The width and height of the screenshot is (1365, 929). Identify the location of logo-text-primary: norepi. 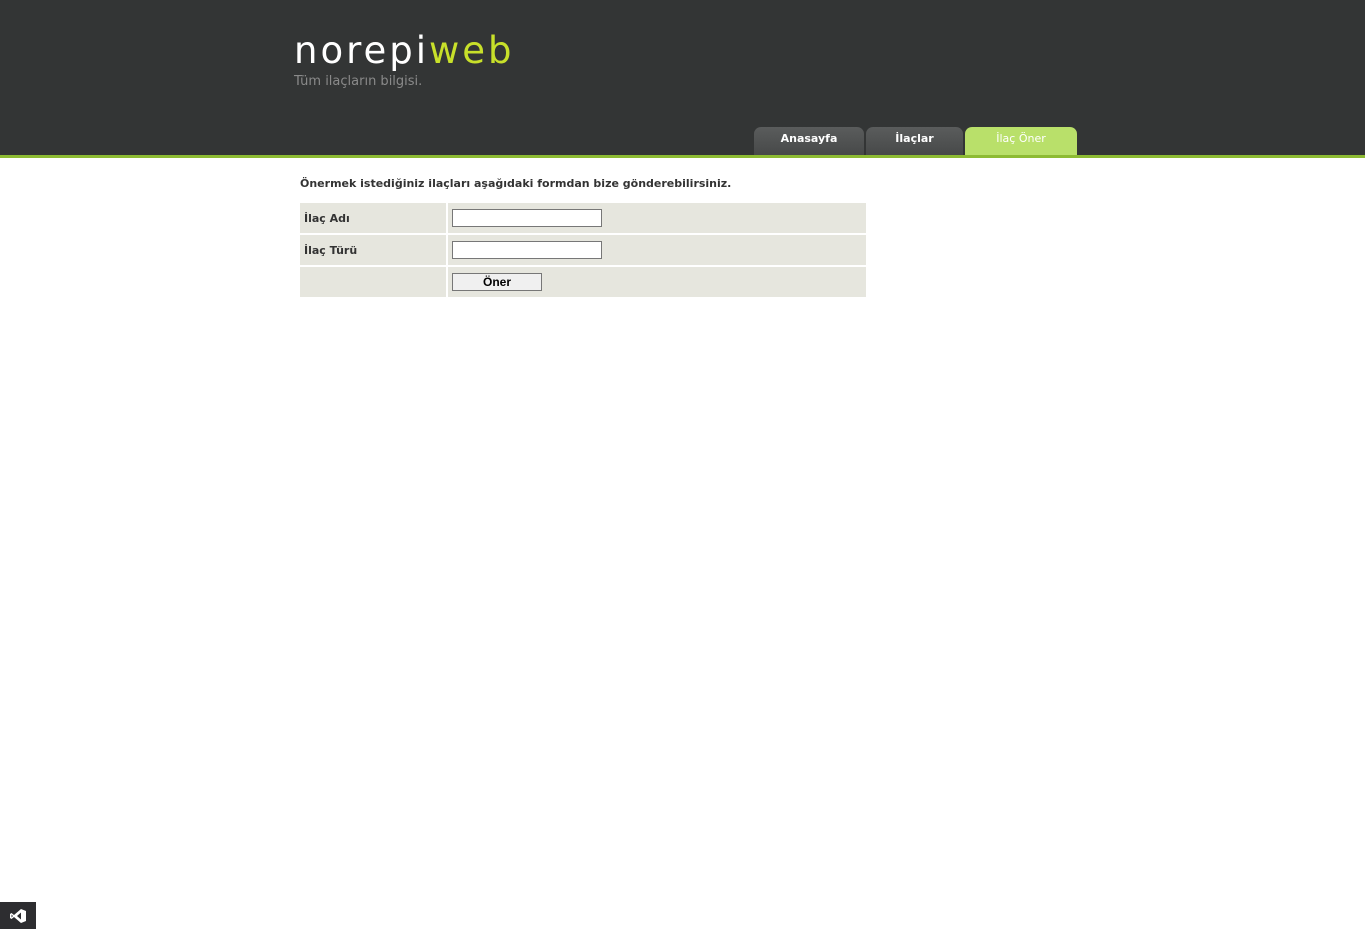
(362, 50).